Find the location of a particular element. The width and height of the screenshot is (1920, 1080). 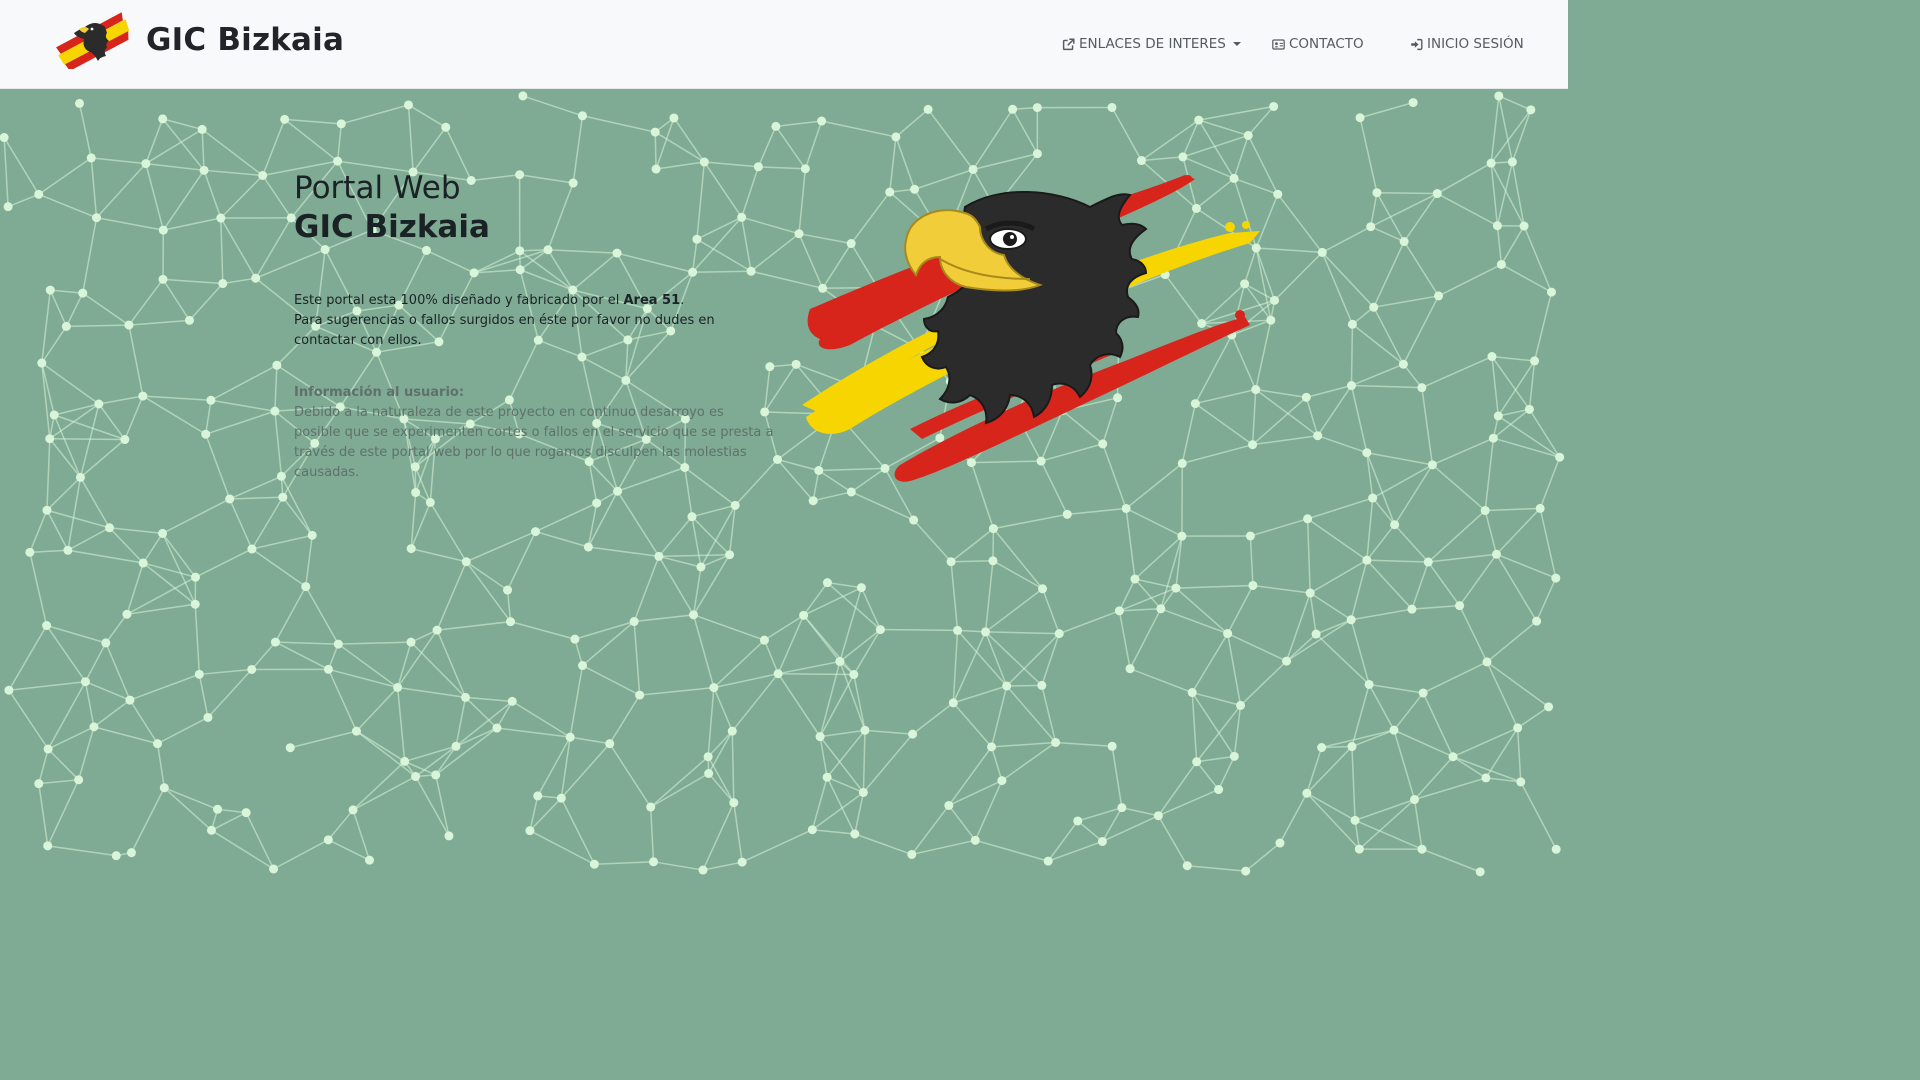

brand-title: GIC Bizkaia is located at coordinates (245, 40).